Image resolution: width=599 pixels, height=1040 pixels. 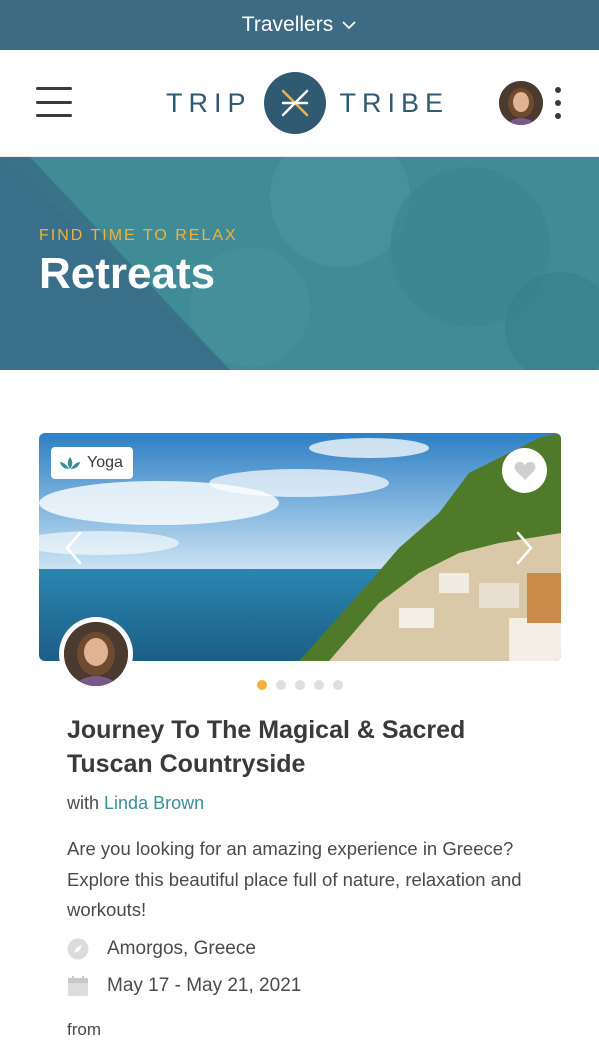 What do you see at coordinates (204, 985) in the screenshot?
I see `dates-text: May 17 - May 21, 2021` at bounding box center [204, 985].